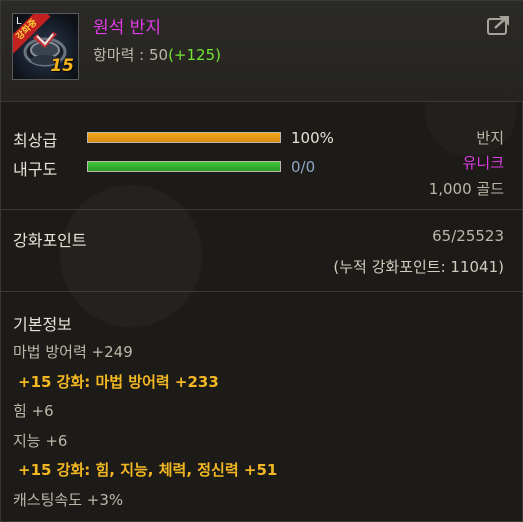 The image size is (523, 522). Describe the element at coordinates (35, 140) in the screenshot. I see `quality-label: 최상급` at that location.